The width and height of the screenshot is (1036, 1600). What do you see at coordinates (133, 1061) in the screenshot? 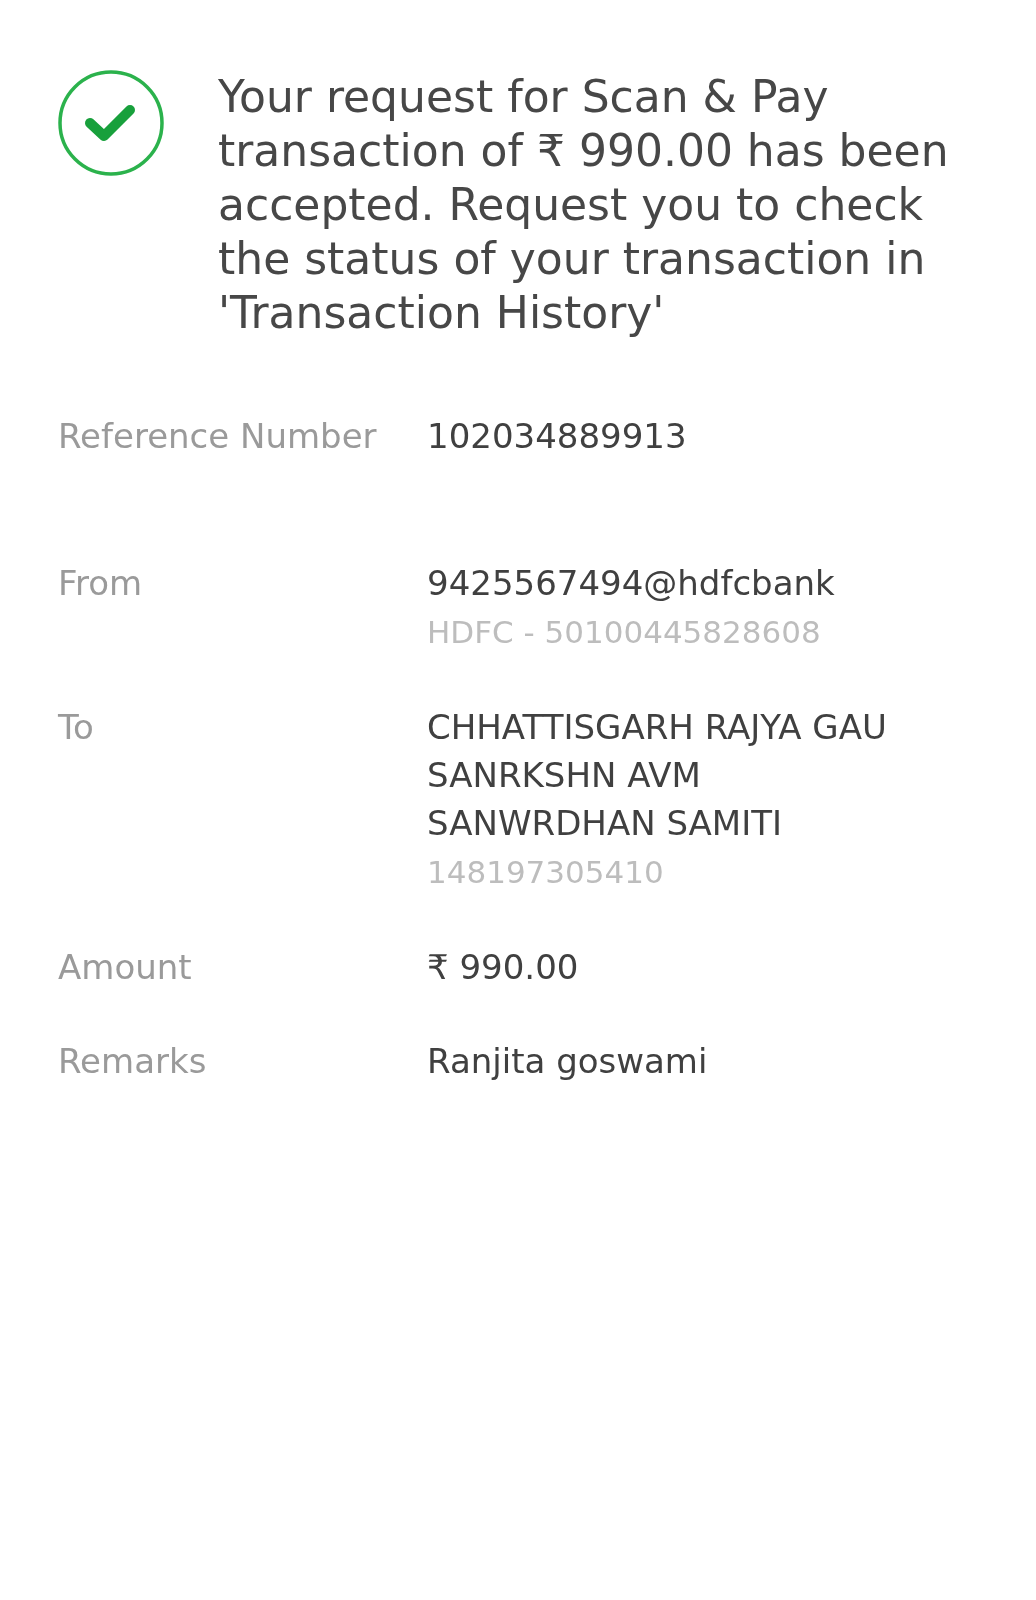
I see `detail-label: Remarks` at bounding box center [133, 1061].